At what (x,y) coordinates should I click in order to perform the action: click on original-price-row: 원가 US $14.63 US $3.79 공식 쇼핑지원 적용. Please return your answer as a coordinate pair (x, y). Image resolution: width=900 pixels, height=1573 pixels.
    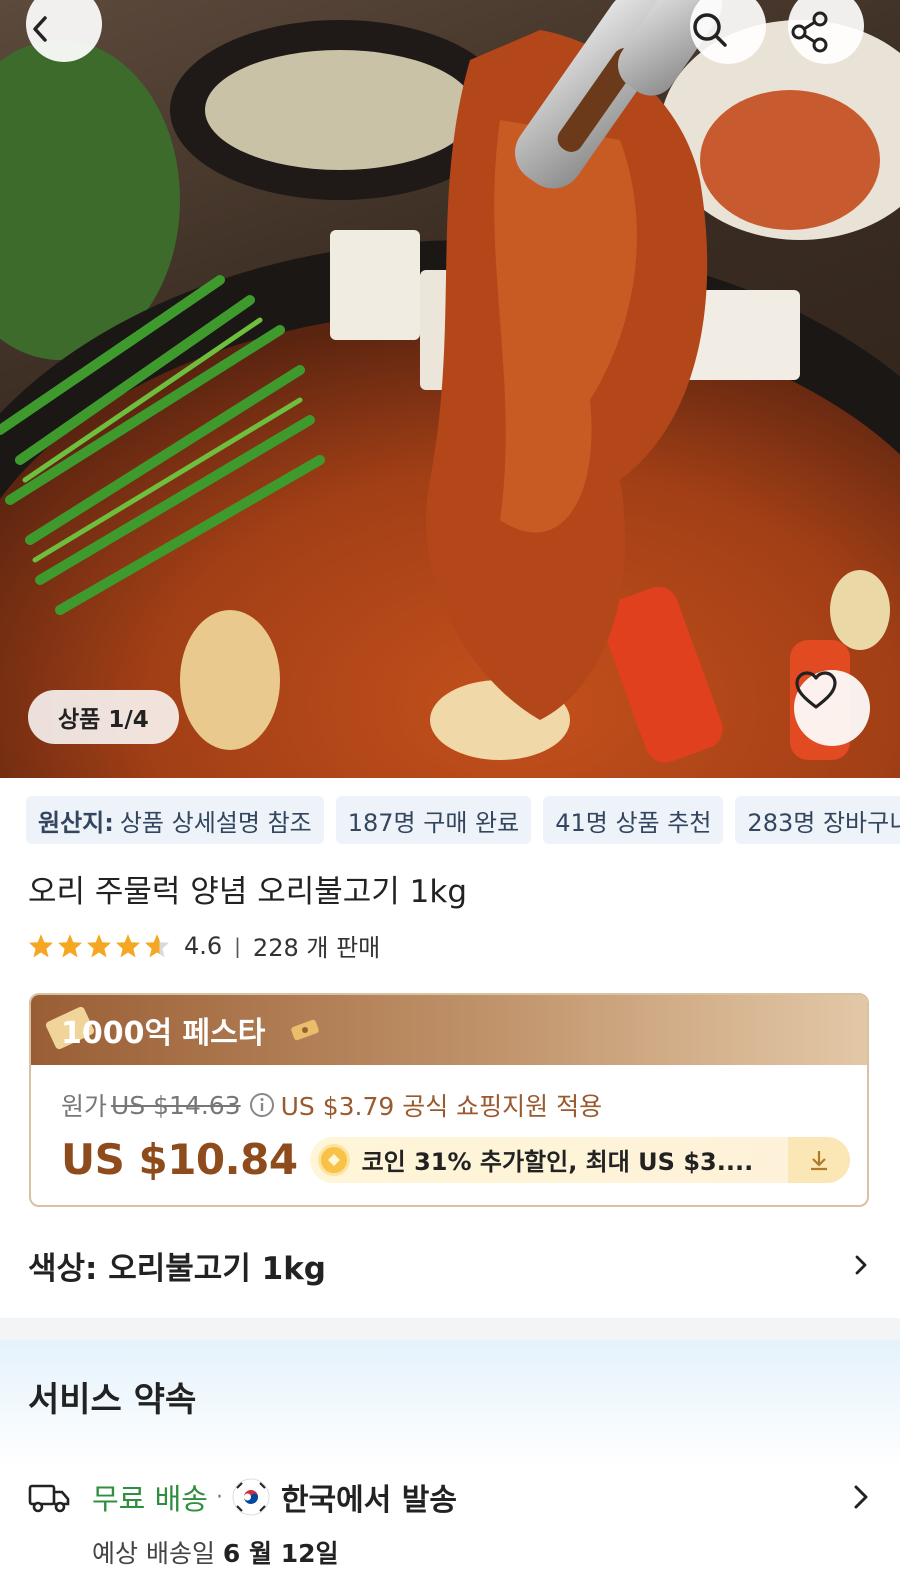
    Looking at the image, I should click on (331, 1105).